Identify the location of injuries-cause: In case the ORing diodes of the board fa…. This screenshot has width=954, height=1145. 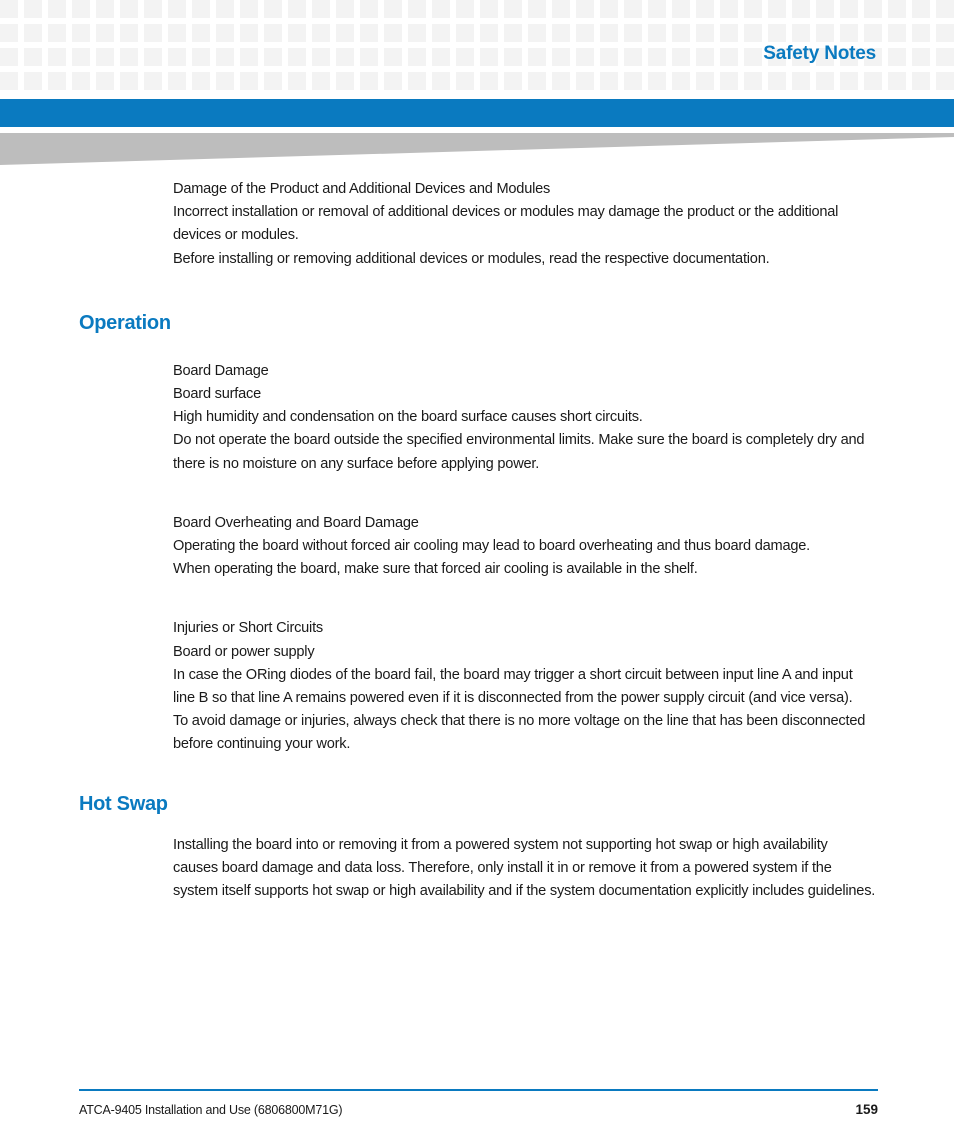
(513, 686).